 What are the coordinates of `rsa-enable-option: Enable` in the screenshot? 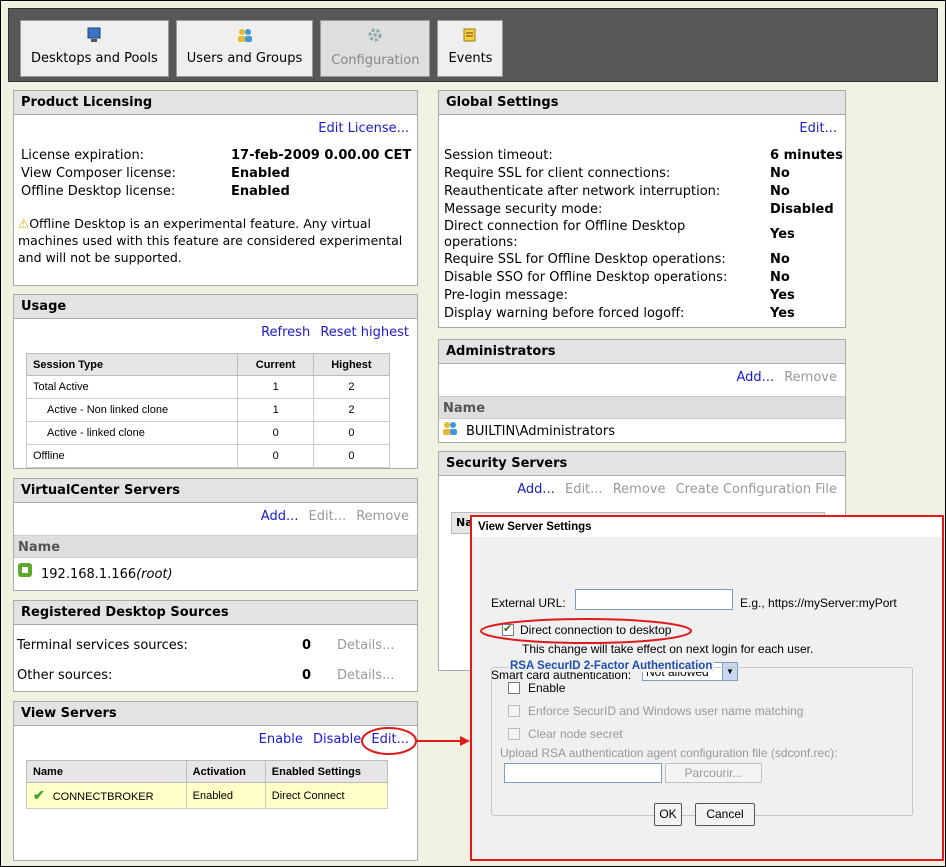 It's located at (536, 688).